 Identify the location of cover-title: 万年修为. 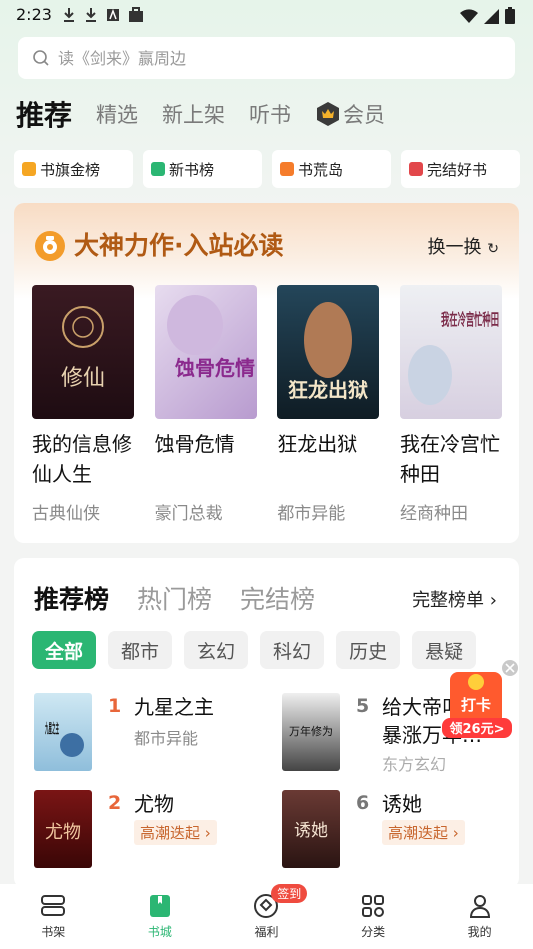
(311, 731).